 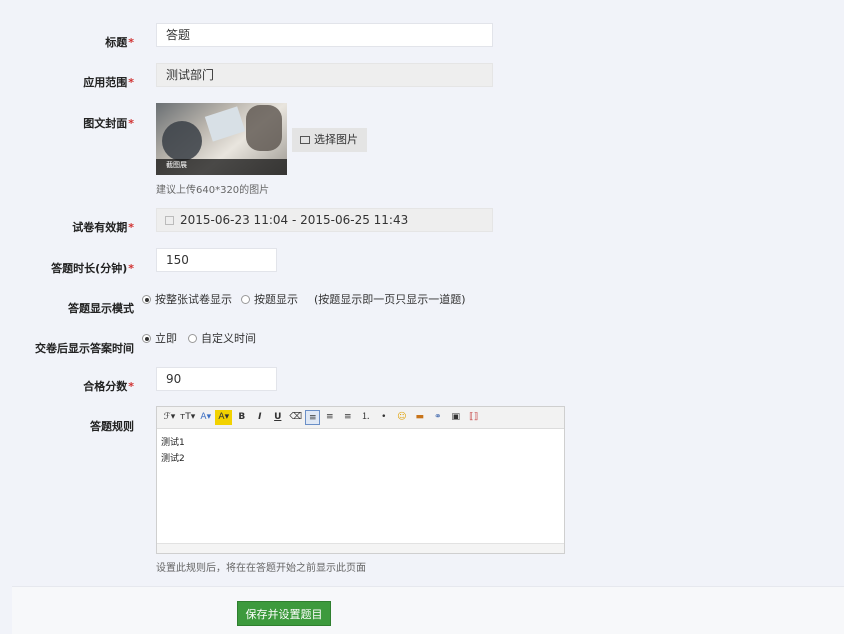 I want to click on unordered-list-icon: •, so click(x=383, y=417).